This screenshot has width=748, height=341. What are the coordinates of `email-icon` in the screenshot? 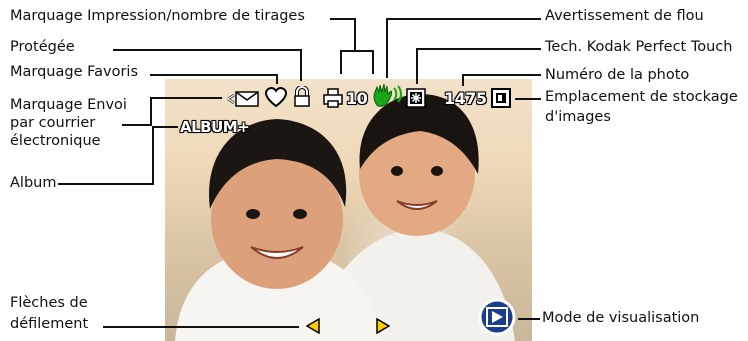 It's located at (243, 99).